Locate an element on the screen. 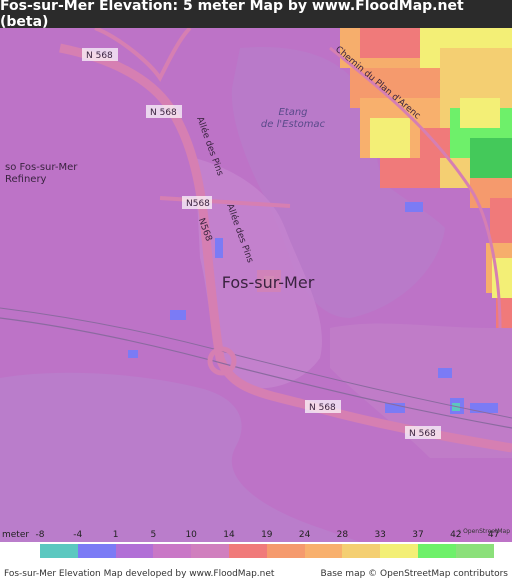 Image resolution: width=512 pixels, height=582 pixels. legend-tick-label: 28 is located at coordinates (342, 535).